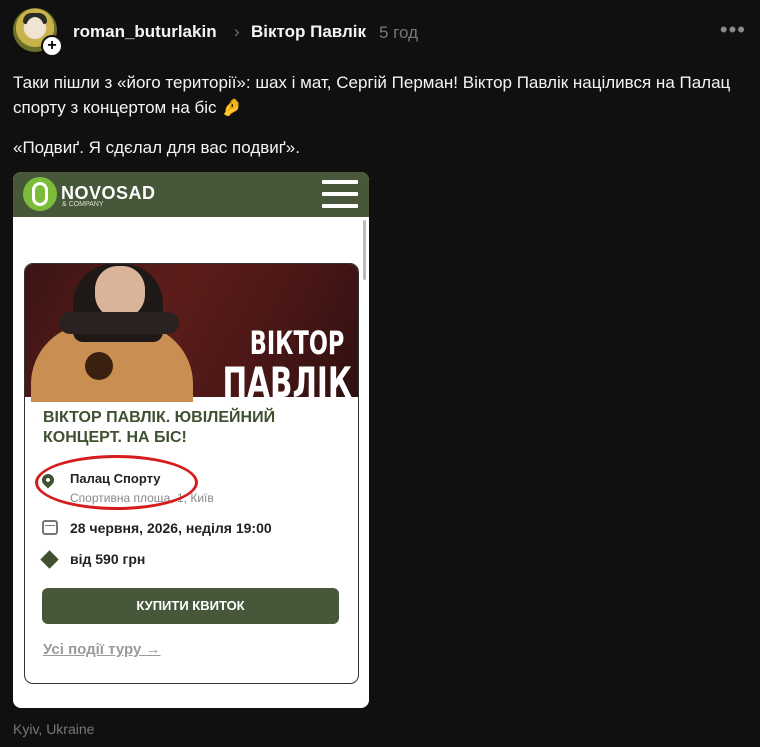  What do you see at coordinates (40, 194) in the screenshot?
I see `novosad-logo-icon` at bounding box center [40, 194].